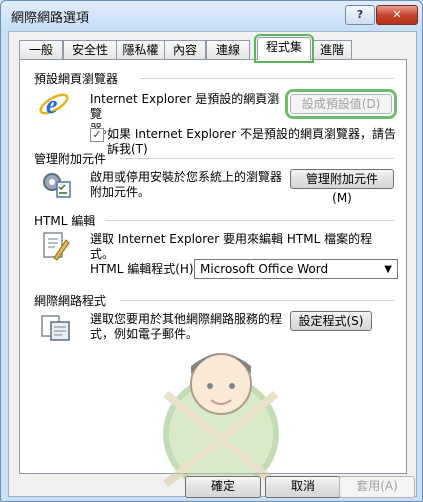 The height and width of the screenshot is (502, 423). What do you see at coordinates (144, 334) in the screenshot?
I see `desc-line: 式，例如電子郵件。` at bounding box center [144, 334].